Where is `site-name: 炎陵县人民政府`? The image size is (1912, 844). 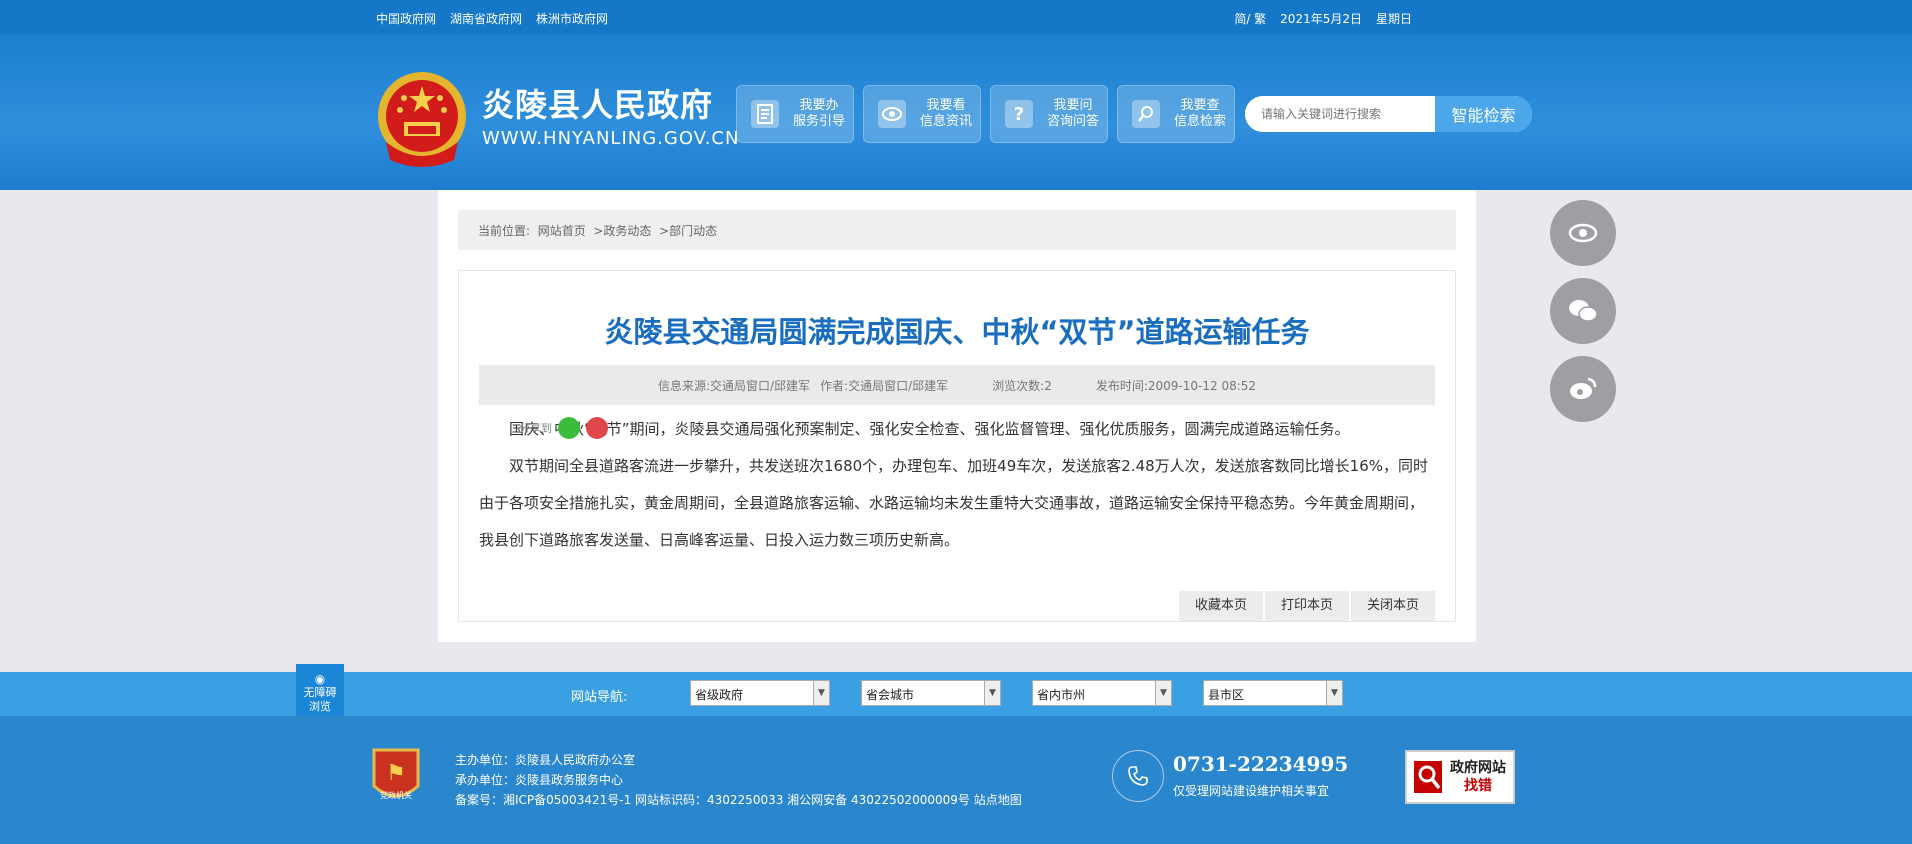
site-name: 炎陵县人民政府 is located at coordinates (598, 105).